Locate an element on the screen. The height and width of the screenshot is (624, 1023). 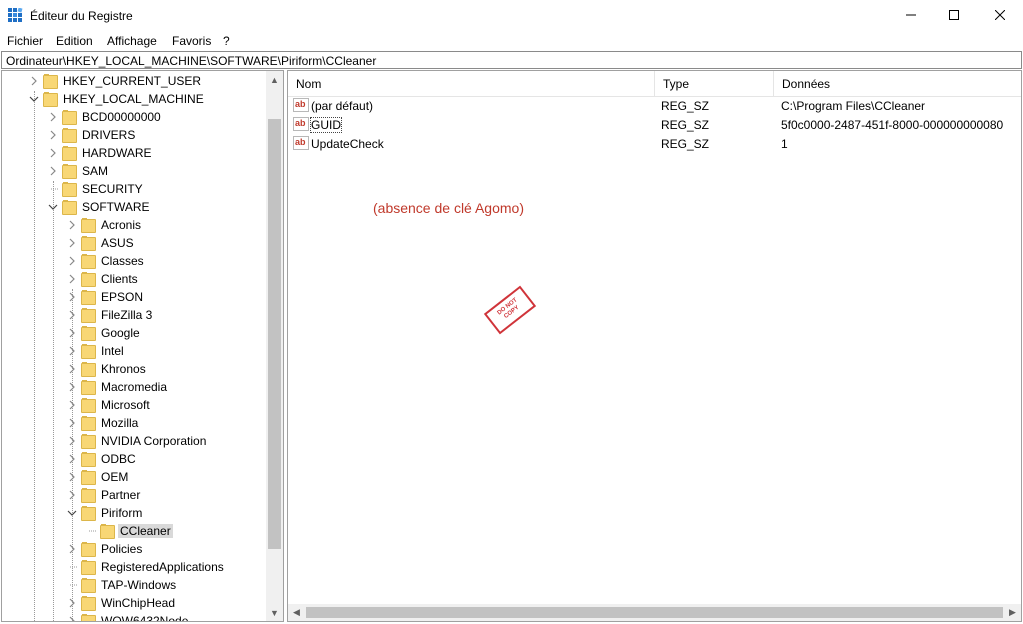
tree-item: BCD00000000 is located at coordinates (105, 117).